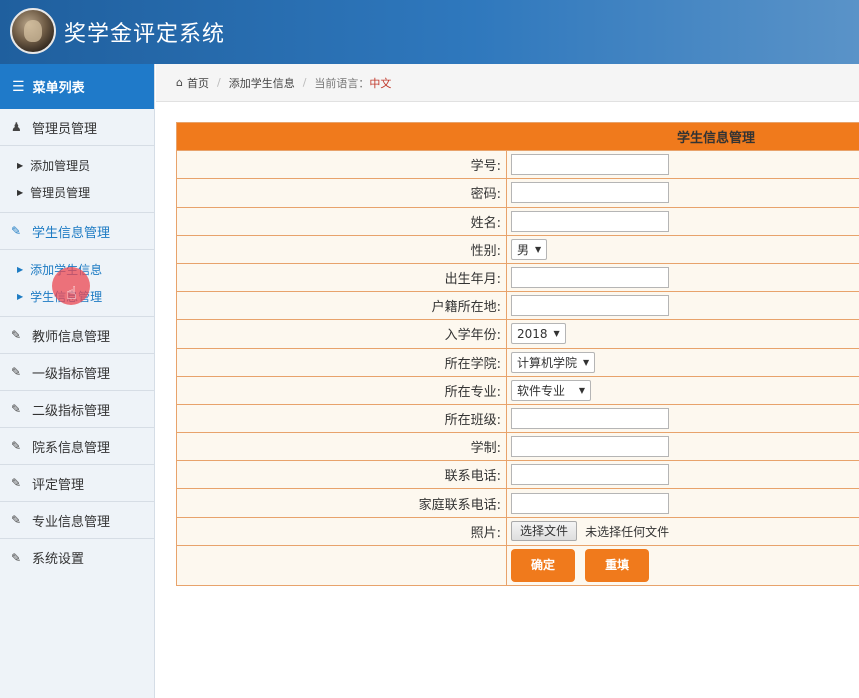  What do you see at coordinates (77, 296) in the screenshot?
I see `sidebar-item-student-manage: ▶ 学生信息管理` at bounding box center [77, 296].